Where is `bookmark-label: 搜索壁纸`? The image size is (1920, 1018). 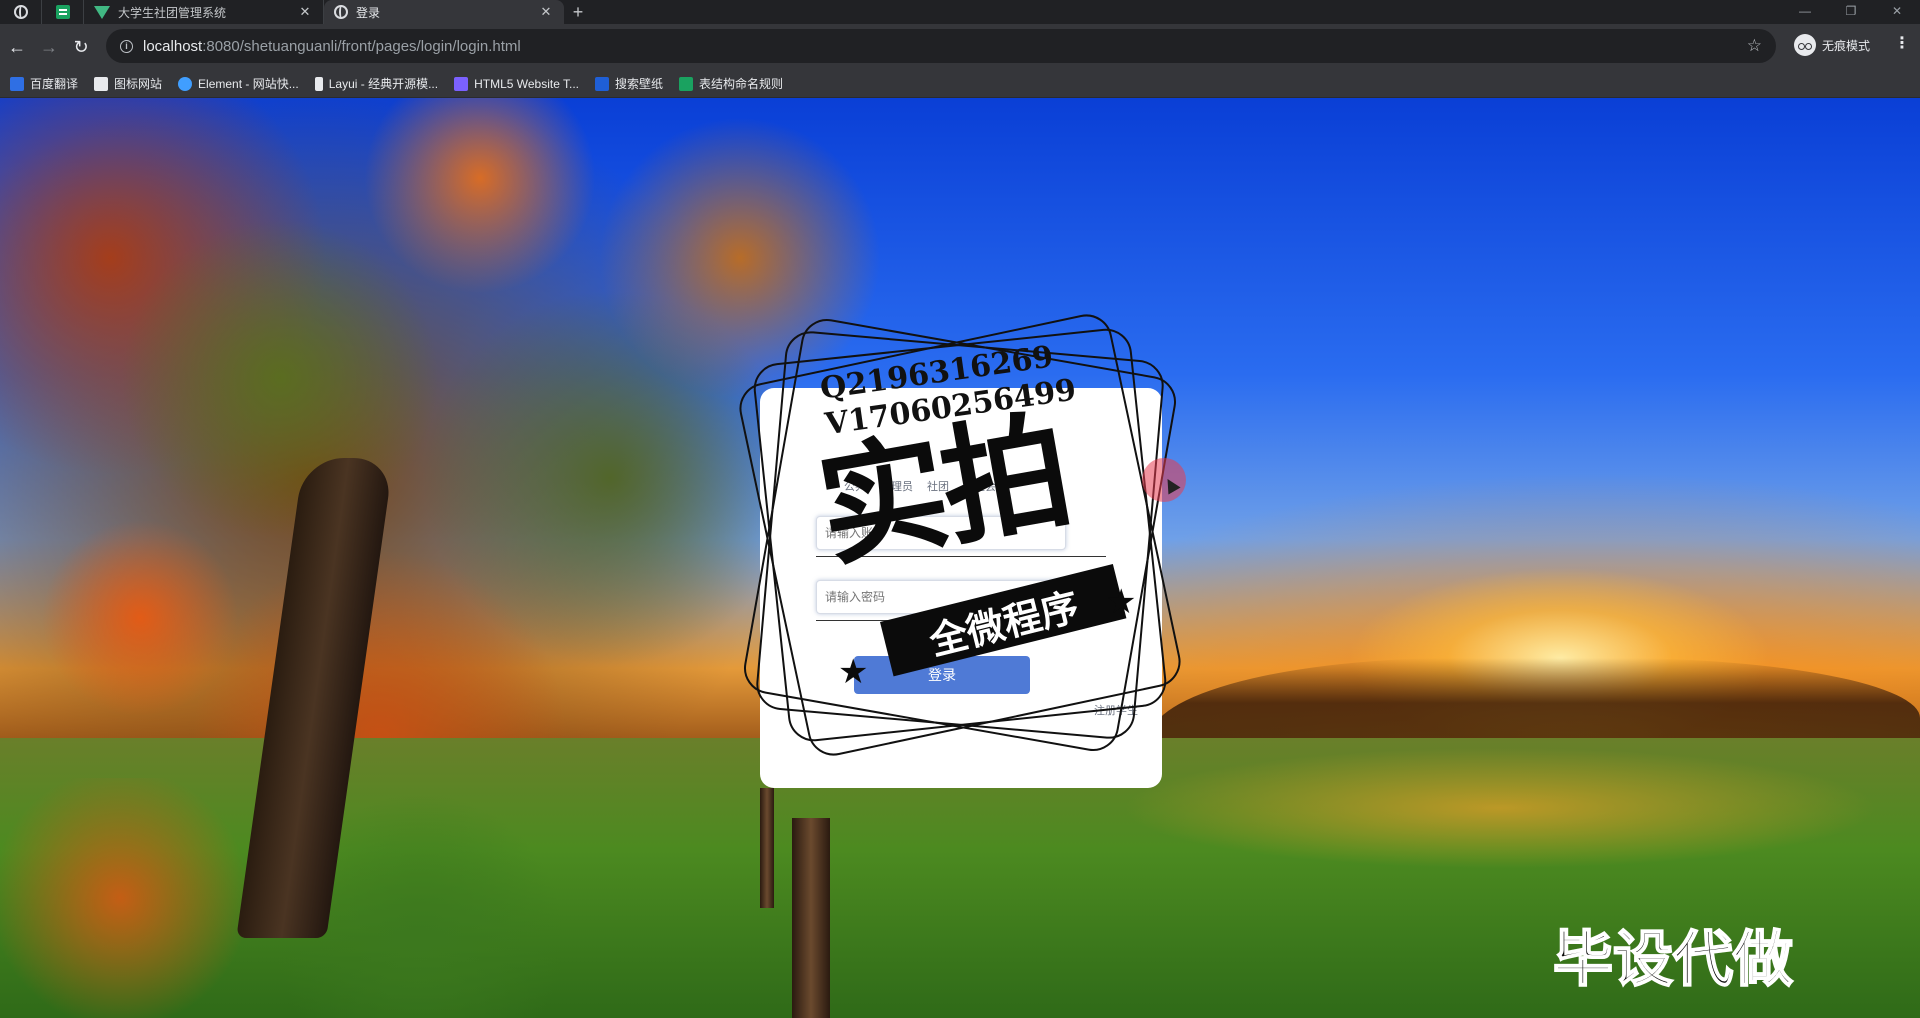
bookmark-label: 搜索壁纸 is located at coordinates (639, 84).